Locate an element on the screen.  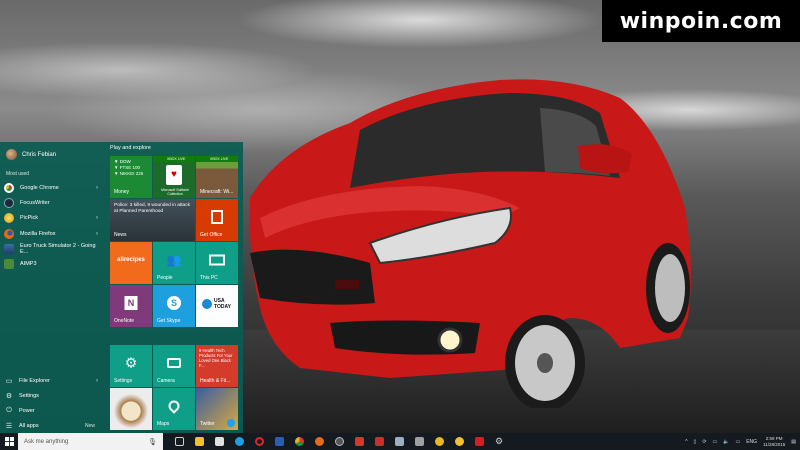
onenote-icon: N is located at coordinates (131, 302).